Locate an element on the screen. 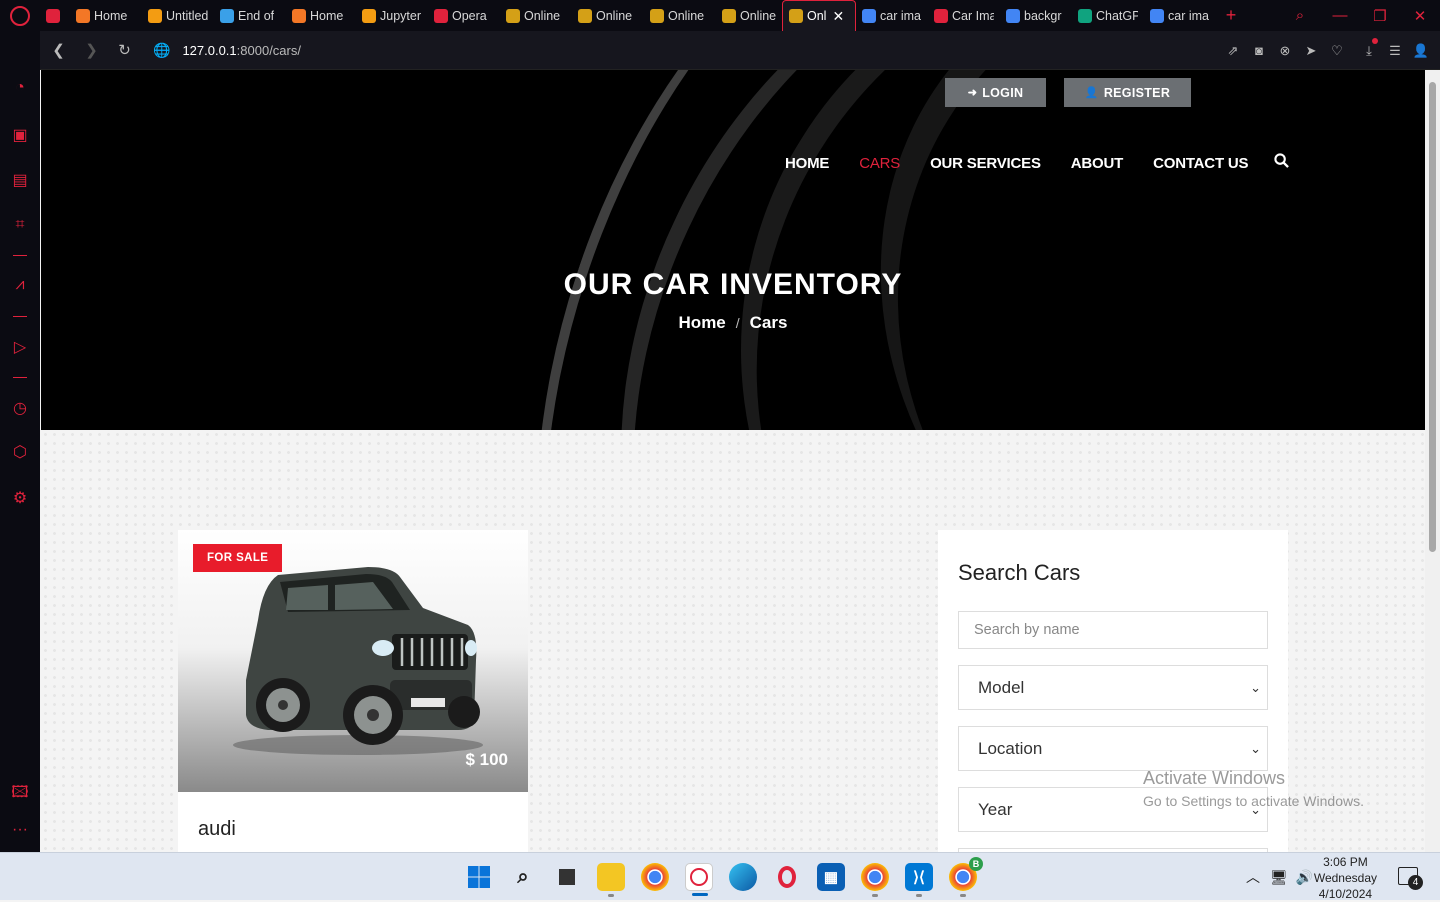  start-button is located at coordinates (479, 877).